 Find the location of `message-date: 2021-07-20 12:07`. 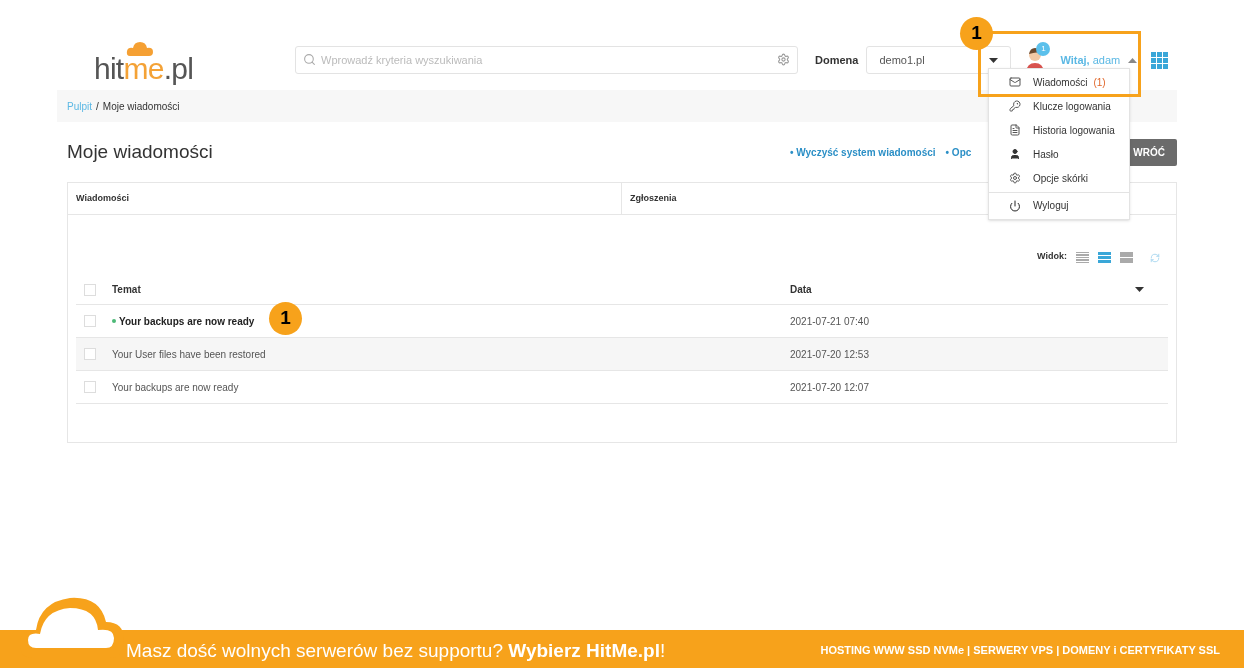

message-date: 2021-07-20 12:07 is located at coordinates (829, 387).